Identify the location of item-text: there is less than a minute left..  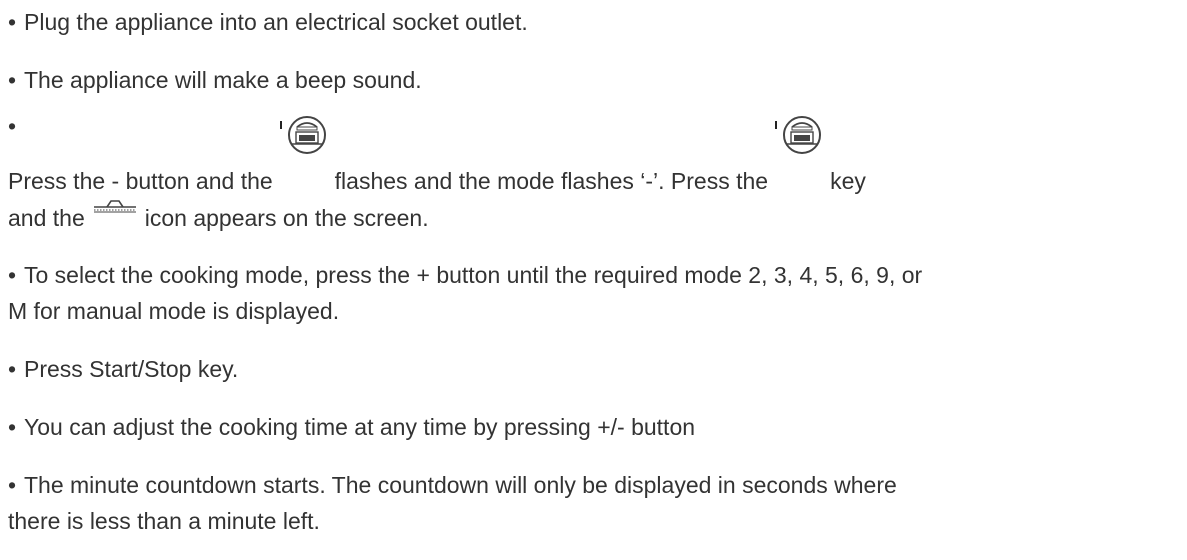
(164, 521).